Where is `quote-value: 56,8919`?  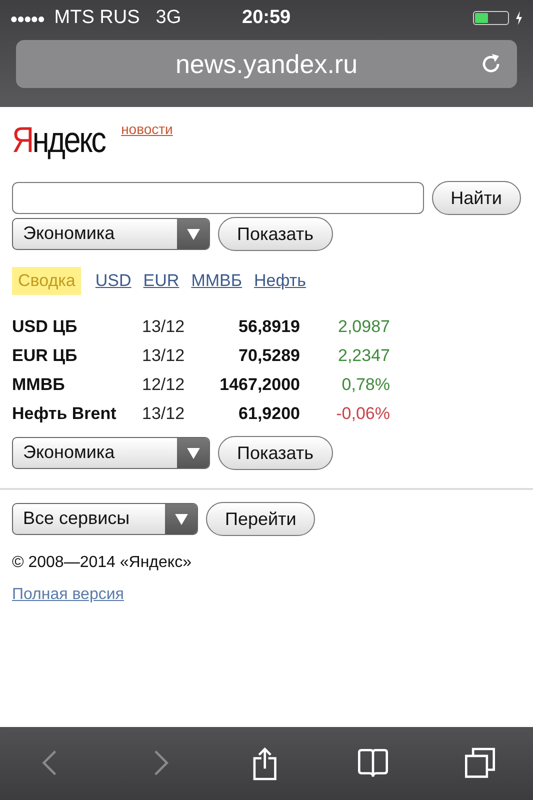 quote-value: 56,8919 is located at coordinates (269, 327).